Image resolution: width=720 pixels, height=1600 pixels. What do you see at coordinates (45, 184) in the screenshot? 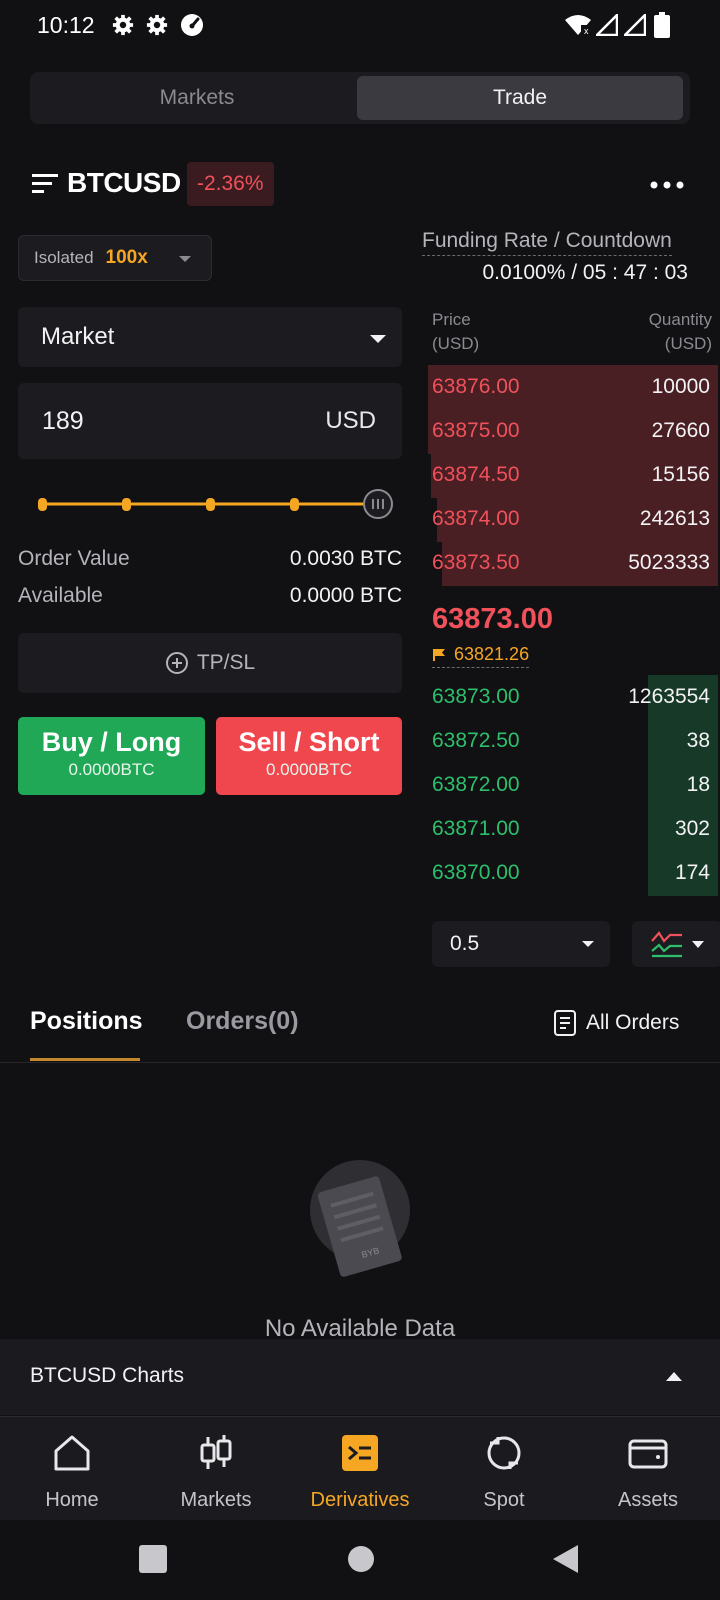
I see `menu-icon` at bounding box center [45, 184].